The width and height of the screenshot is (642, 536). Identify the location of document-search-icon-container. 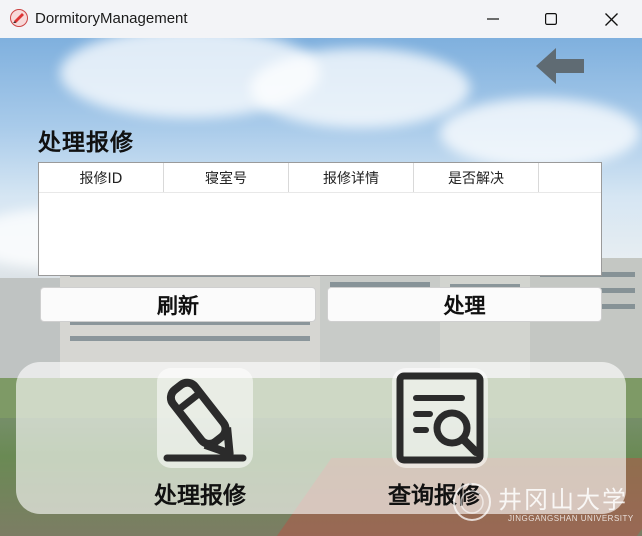
(440, 418).